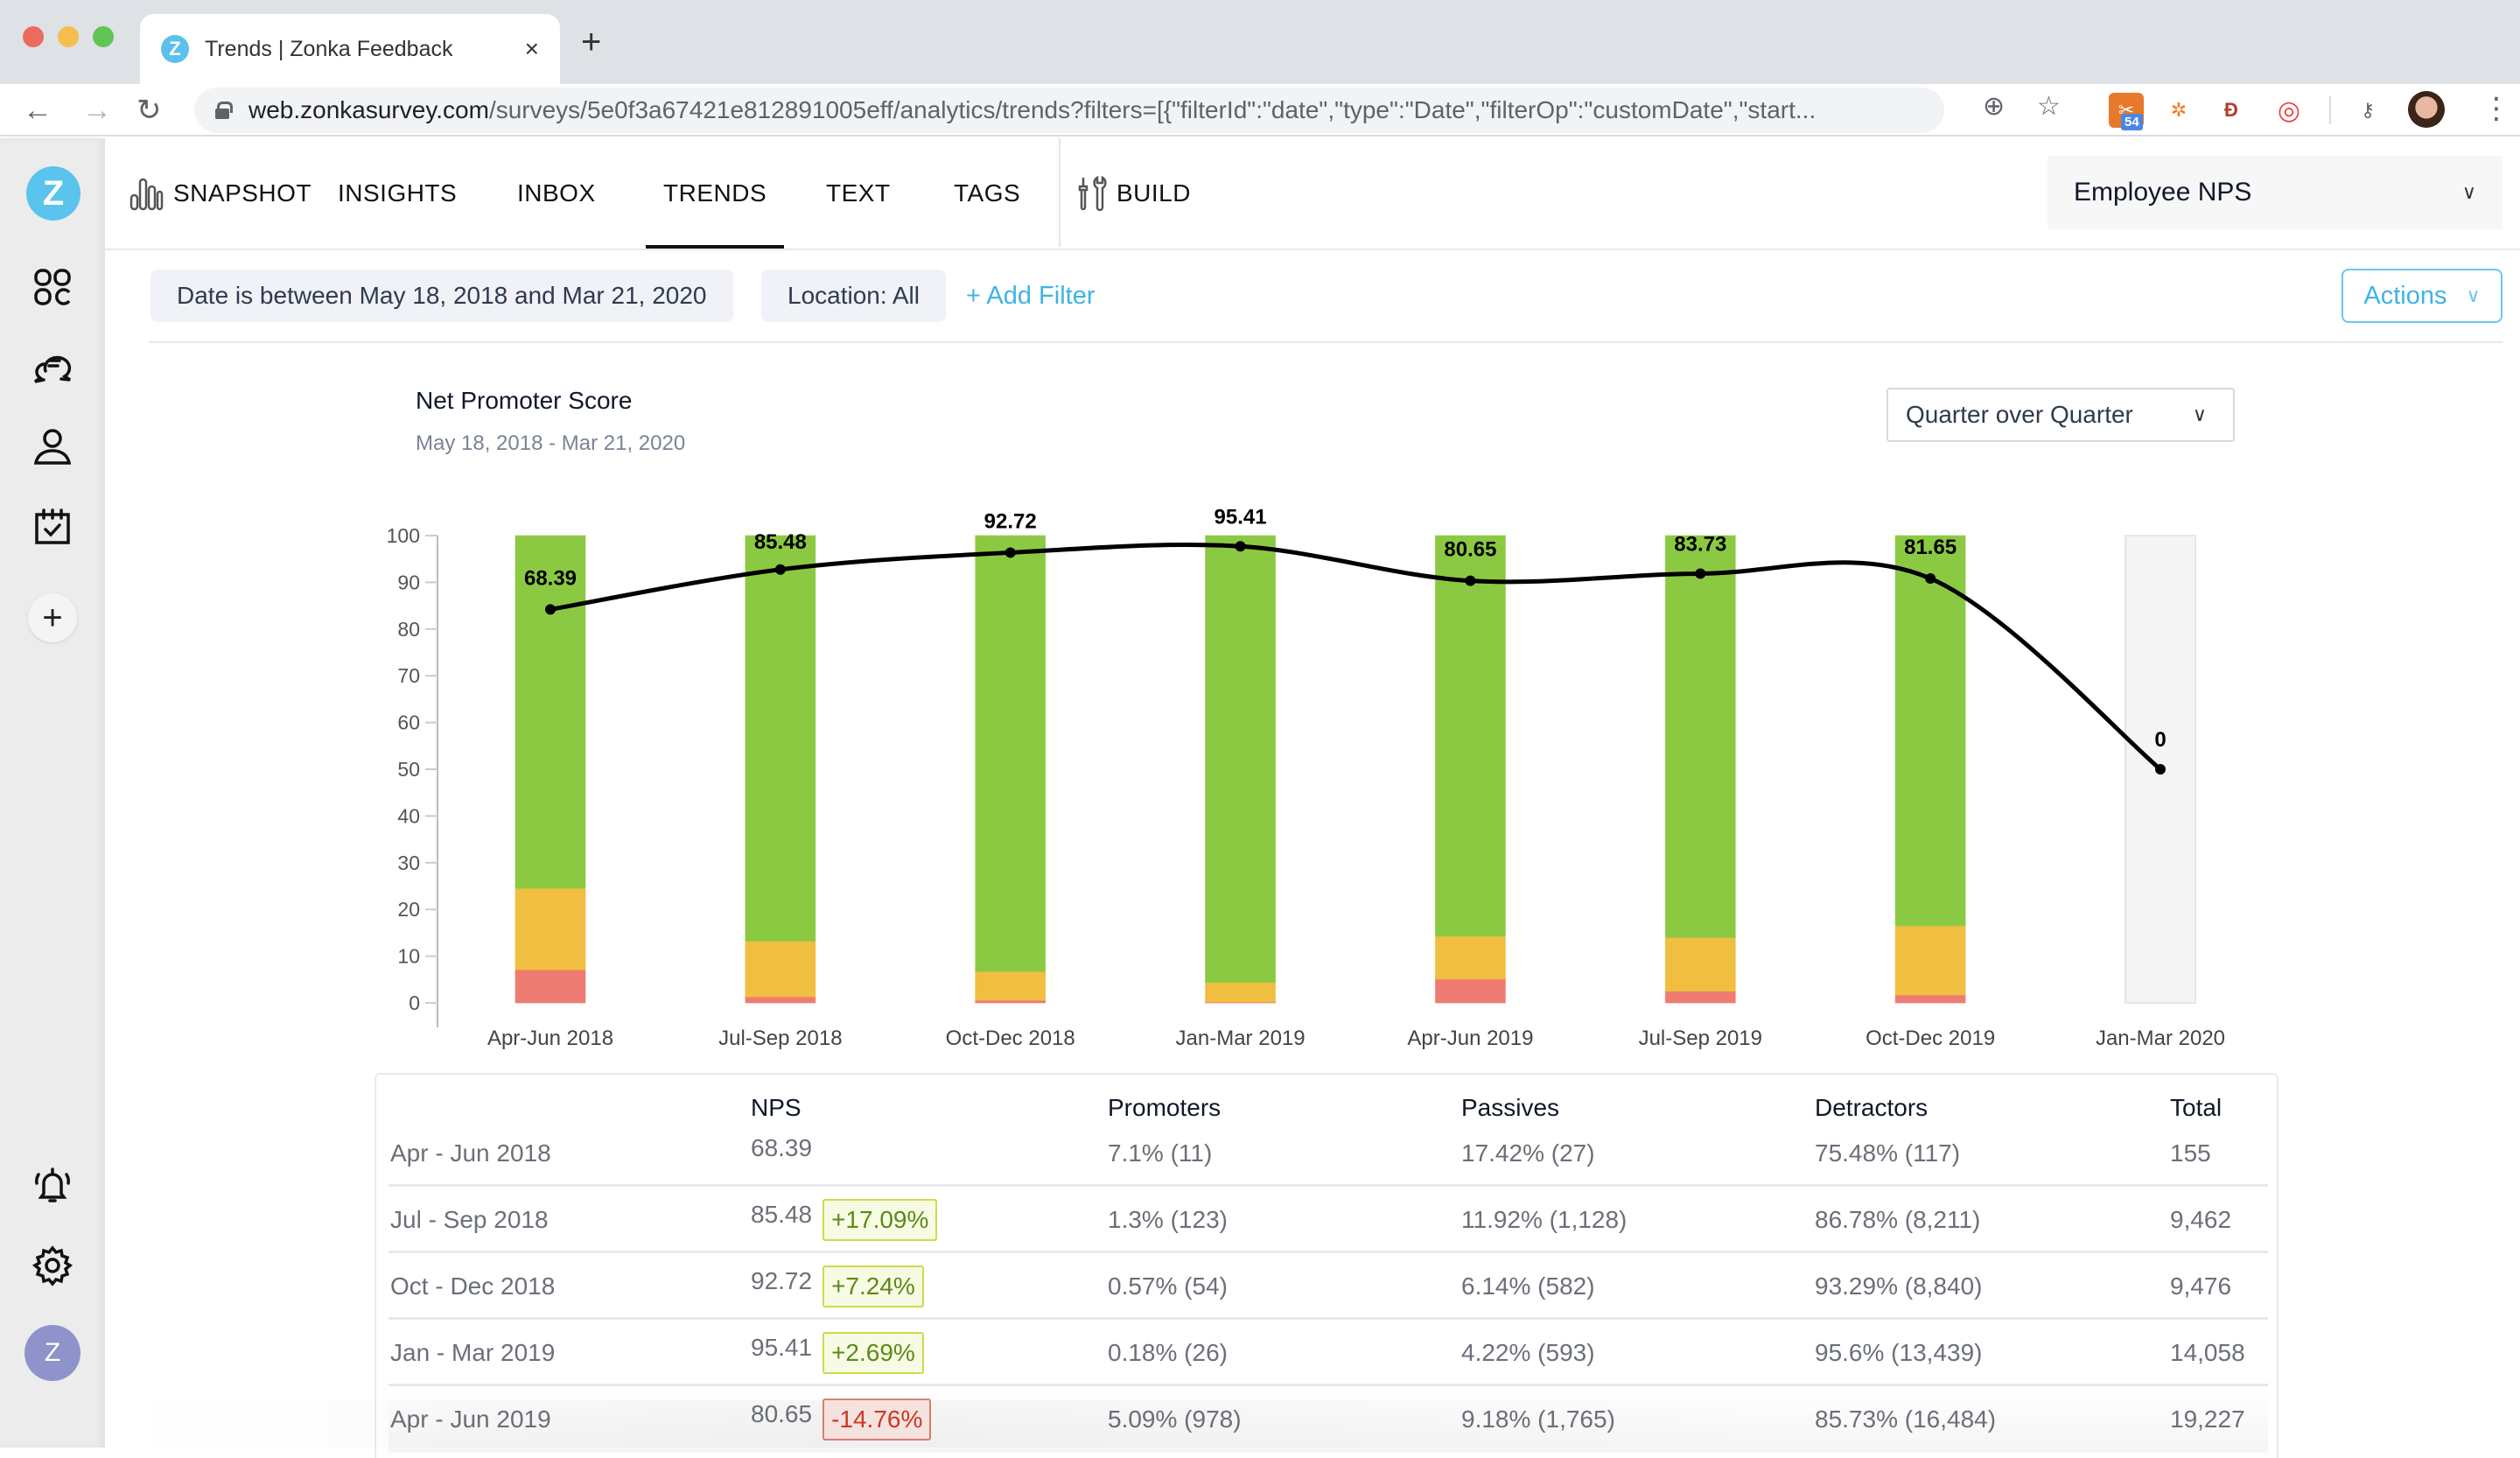 This screenshot has width=2520, height=1458. I want to click on tab-build: BUILD, so click(1133, 193).